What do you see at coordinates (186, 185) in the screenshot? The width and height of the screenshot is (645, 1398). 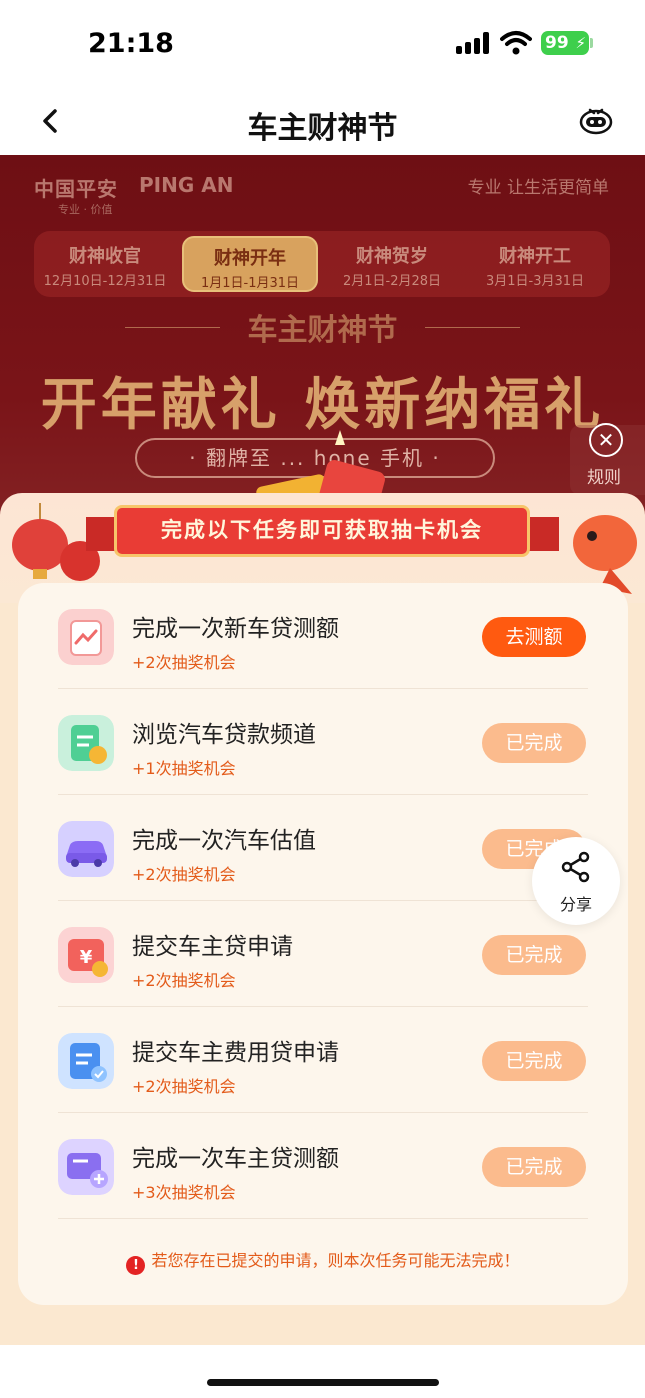 I see `brand-logo-en: PING AN` at bounding box center [186, 185].